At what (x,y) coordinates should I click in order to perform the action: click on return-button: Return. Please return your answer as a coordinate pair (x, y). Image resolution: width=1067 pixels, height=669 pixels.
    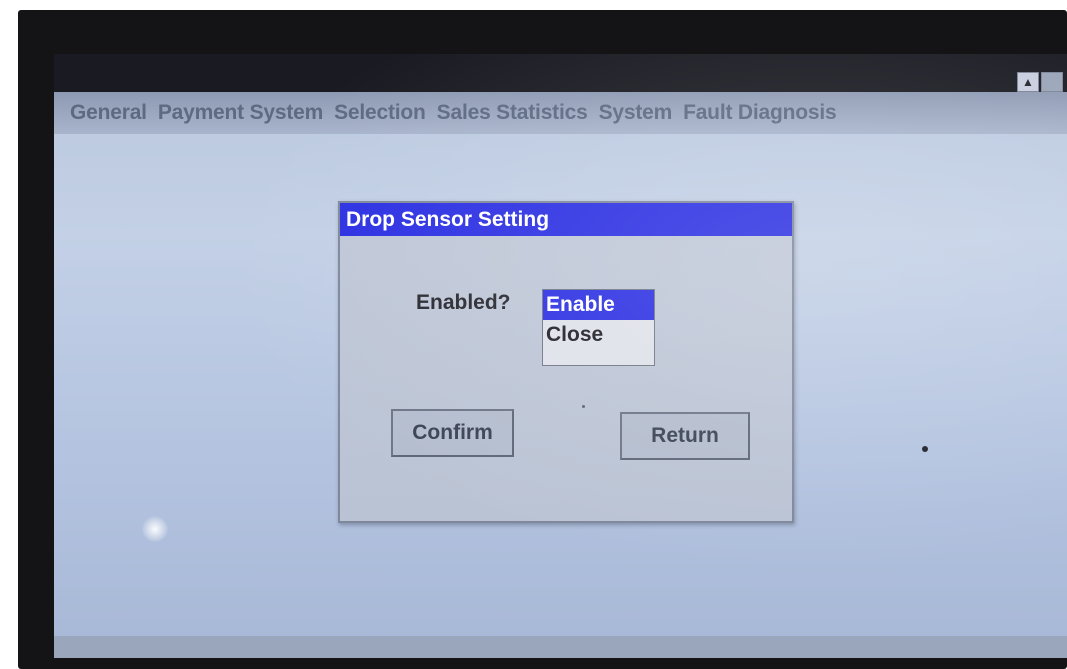
    Looking at the image, I should click on (685, 436).